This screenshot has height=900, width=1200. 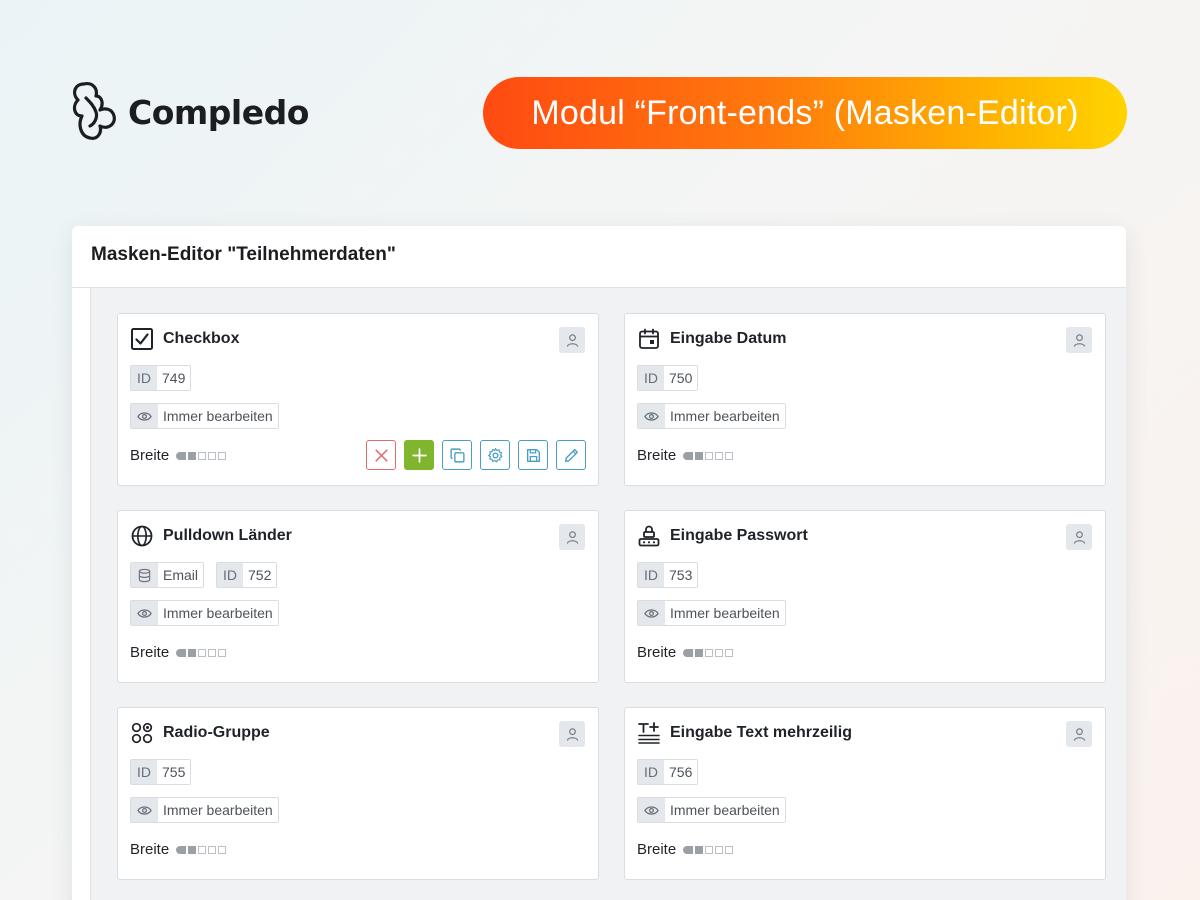 I want to click on field-id-chip: ID 752, so click(x=247, y=575).